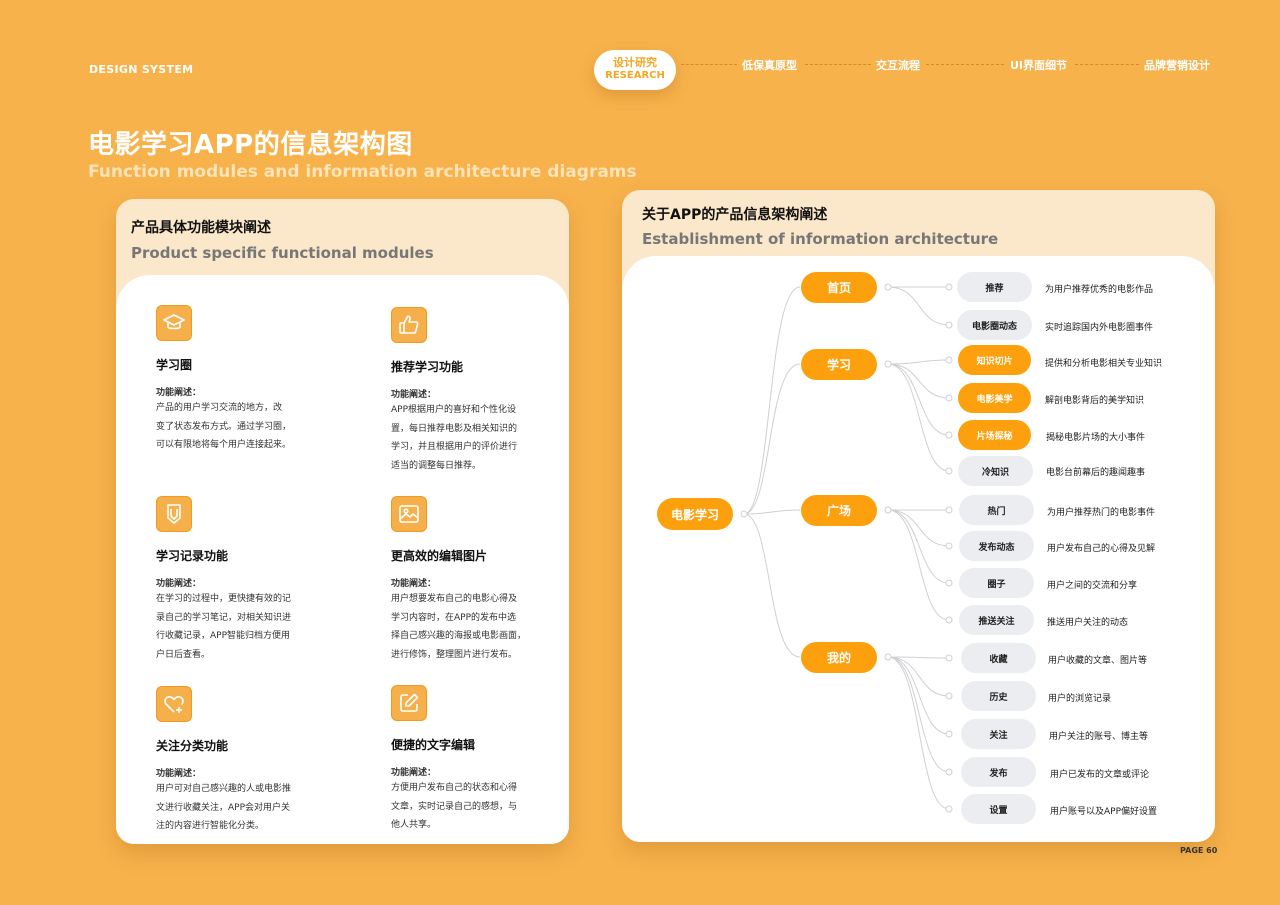 This screenshot has height=905, width=1280. What do you see at coordinates (454, 410) in the screenshot?
I see `desc-line: APP根据用户的喜好和个性化设` at bounding box center [454, 410].